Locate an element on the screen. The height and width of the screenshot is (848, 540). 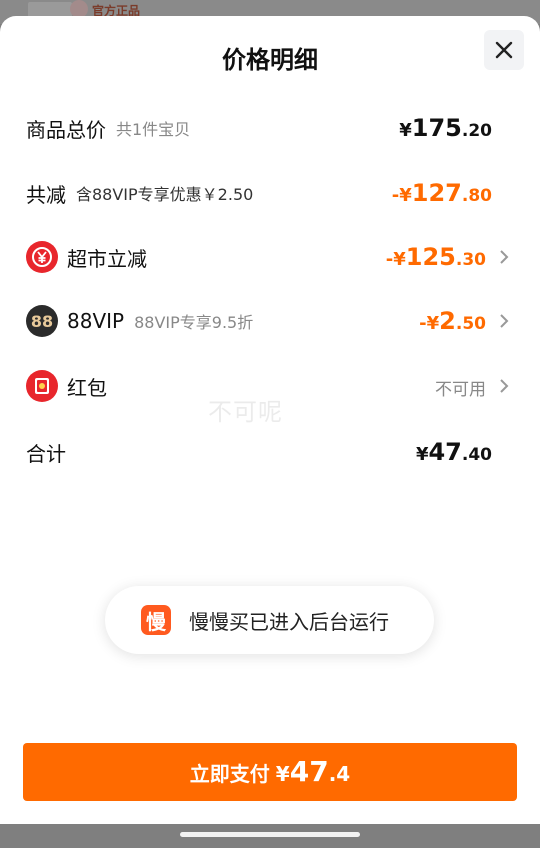
toast-message: 慢慢买已进入后台运行 is located at coordinates (289, 621).